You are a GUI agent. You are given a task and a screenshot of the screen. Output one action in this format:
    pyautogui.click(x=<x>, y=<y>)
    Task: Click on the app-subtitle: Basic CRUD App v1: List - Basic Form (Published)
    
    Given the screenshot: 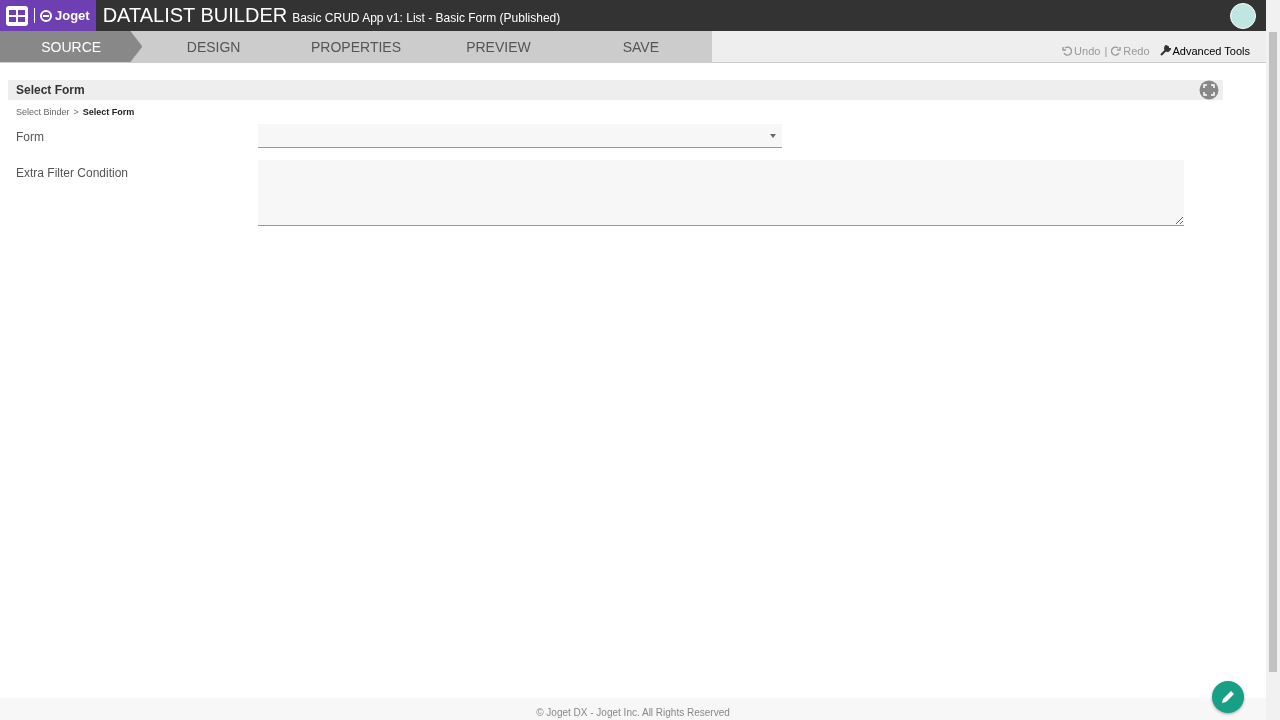 What is the action you would take?
    pyautogui.click(x=426, y=17)
    